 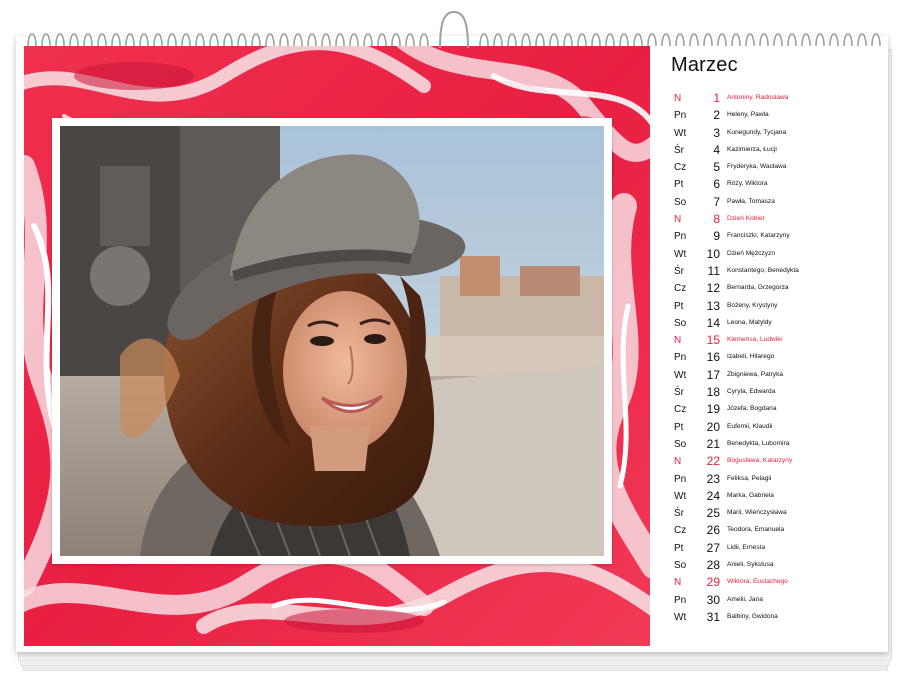 I want to click on day-row: Cz 12 Bernarda, Grzegorza, so click(x=775, y=288).